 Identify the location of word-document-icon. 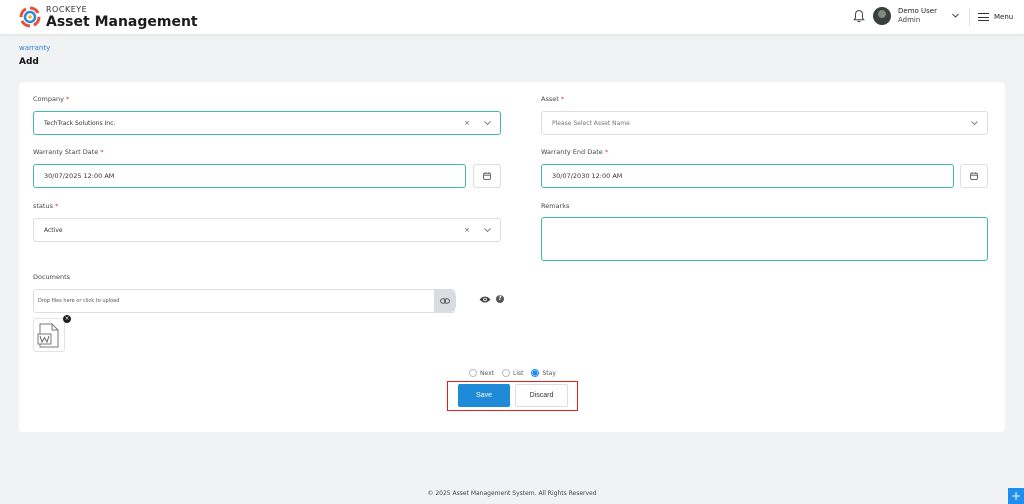
(48, 335).